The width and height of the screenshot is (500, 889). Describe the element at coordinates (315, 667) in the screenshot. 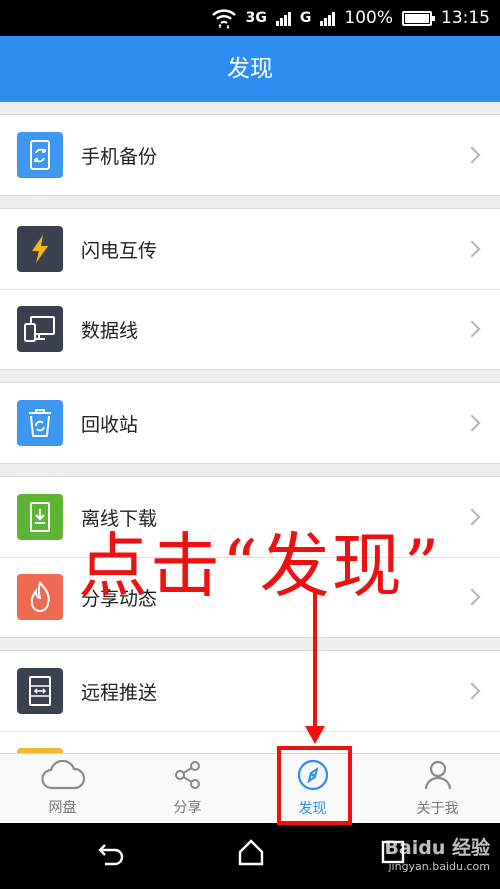

I see `annotation-arrow` at that location.